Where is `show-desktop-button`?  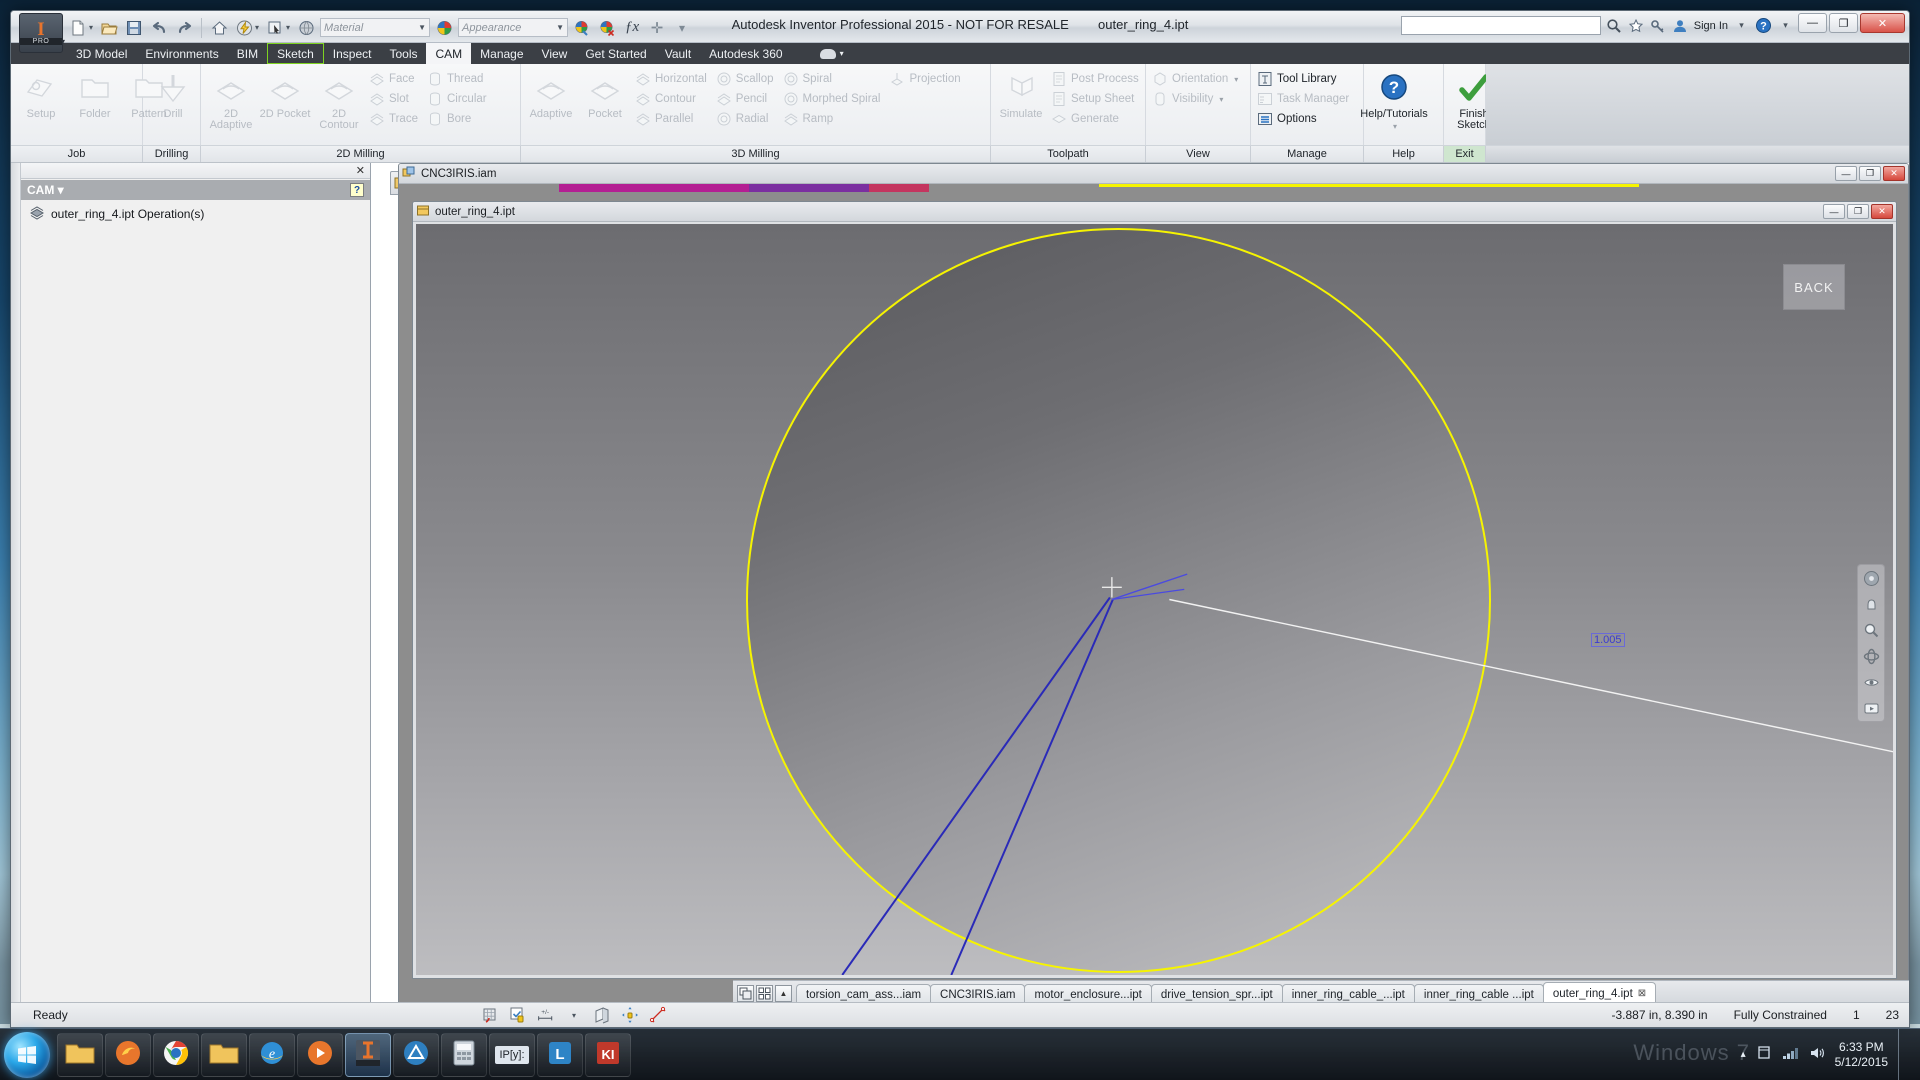
show-desktop-button is located at coordinates (1903, 1054).